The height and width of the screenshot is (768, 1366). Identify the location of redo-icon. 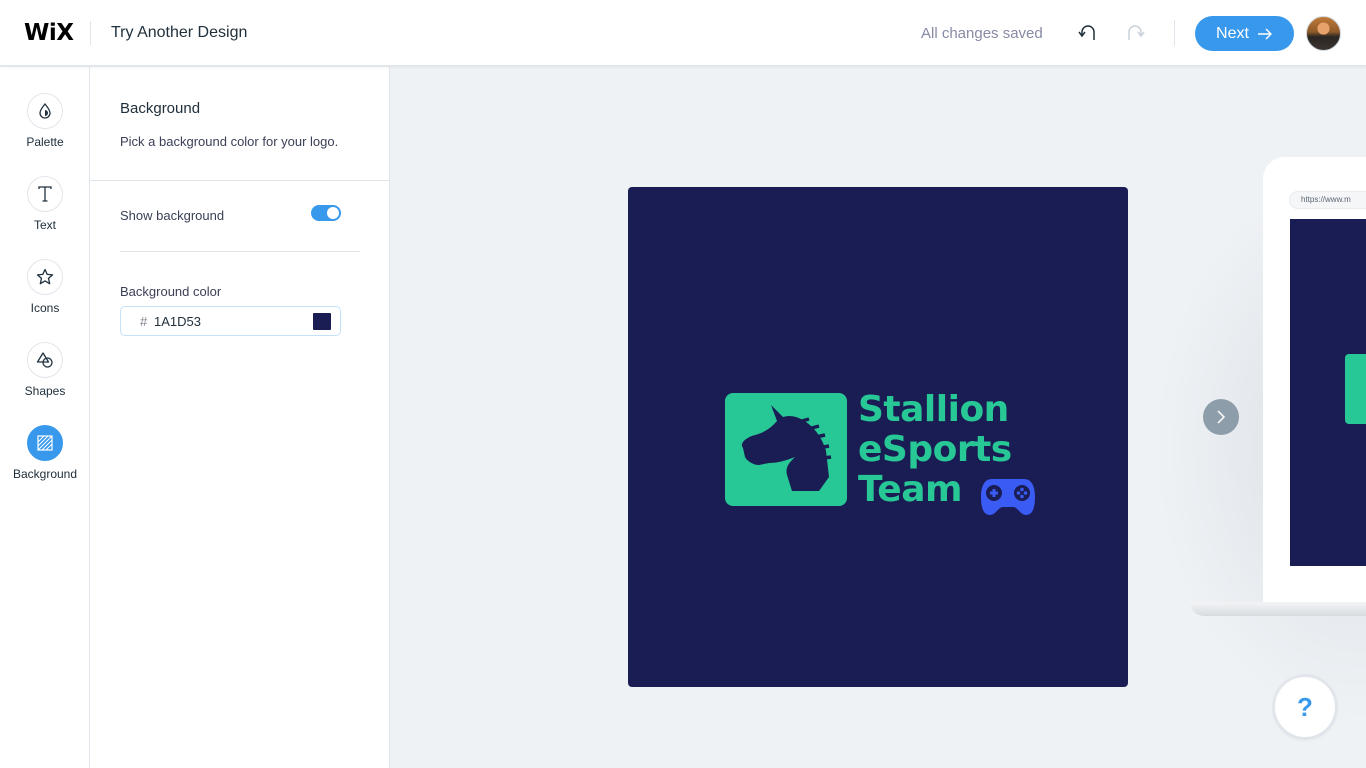
(1136, 32).